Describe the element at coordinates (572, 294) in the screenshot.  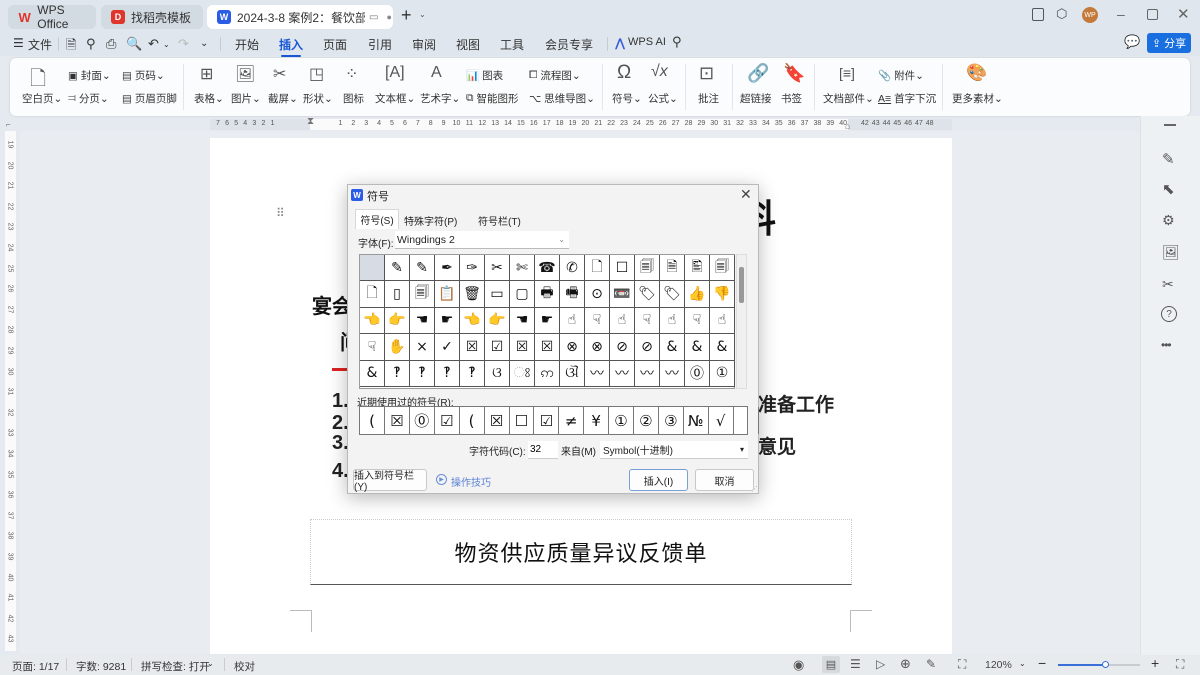
I see `symbol-cell: 🖷` at that location.